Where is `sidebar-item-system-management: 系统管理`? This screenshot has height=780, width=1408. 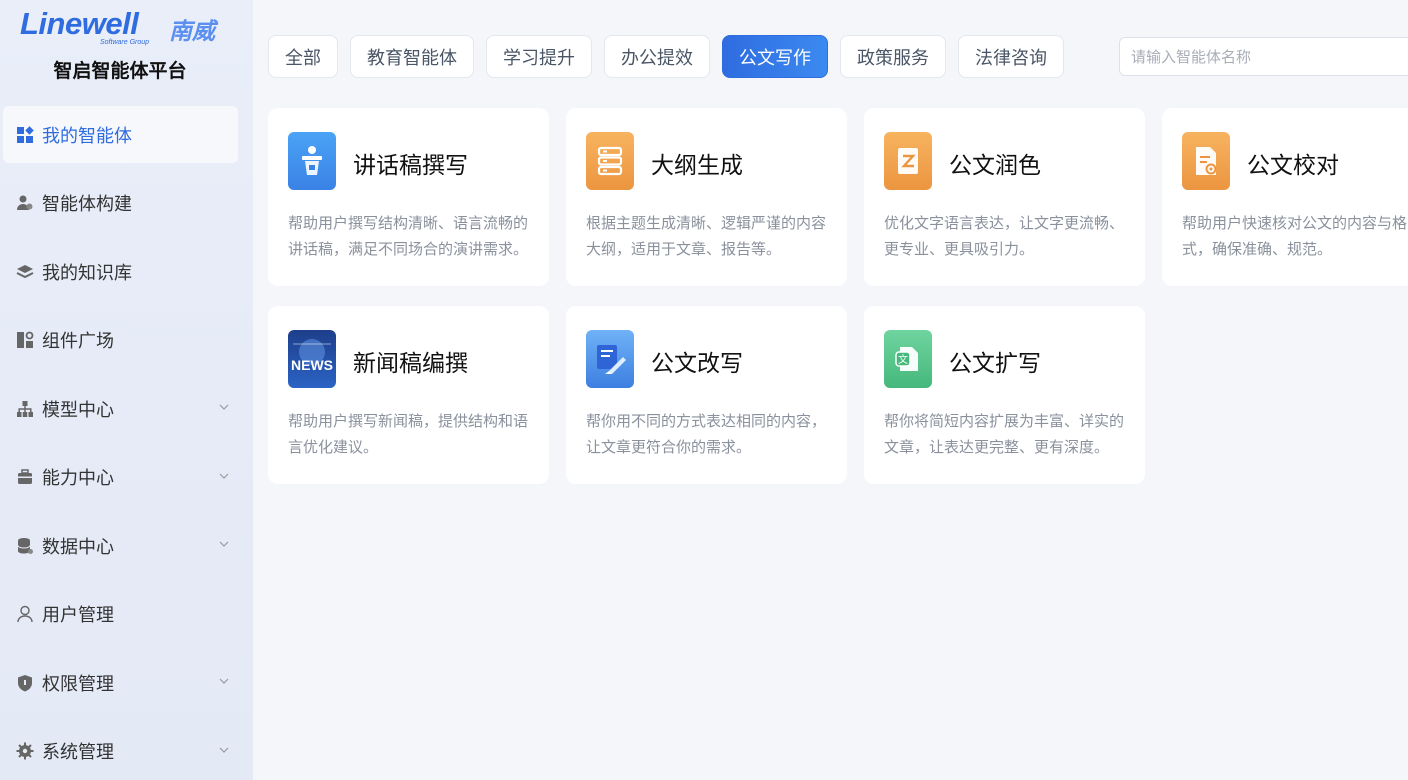
sidebar-item-system-management: 系统管理 is located at coordinates (126, 751).